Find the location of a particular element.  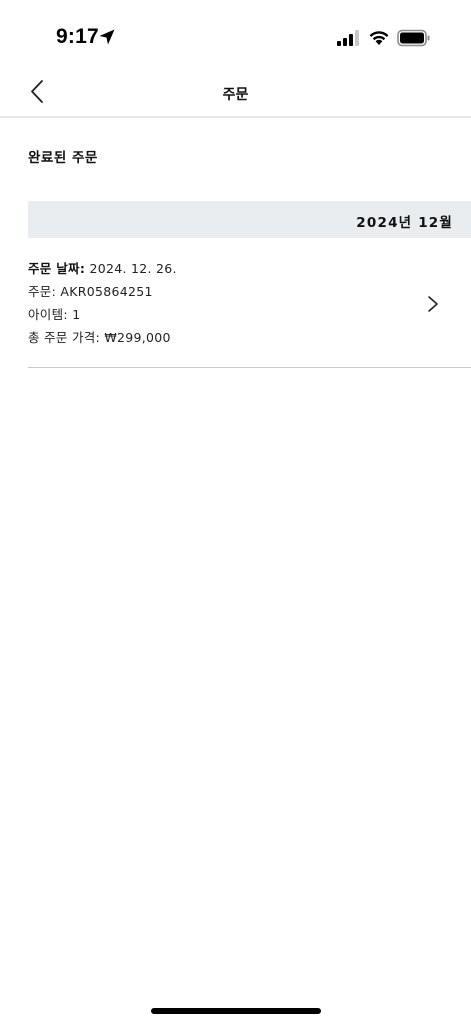

chevron-right-icon is located at coordinates (433, 304).